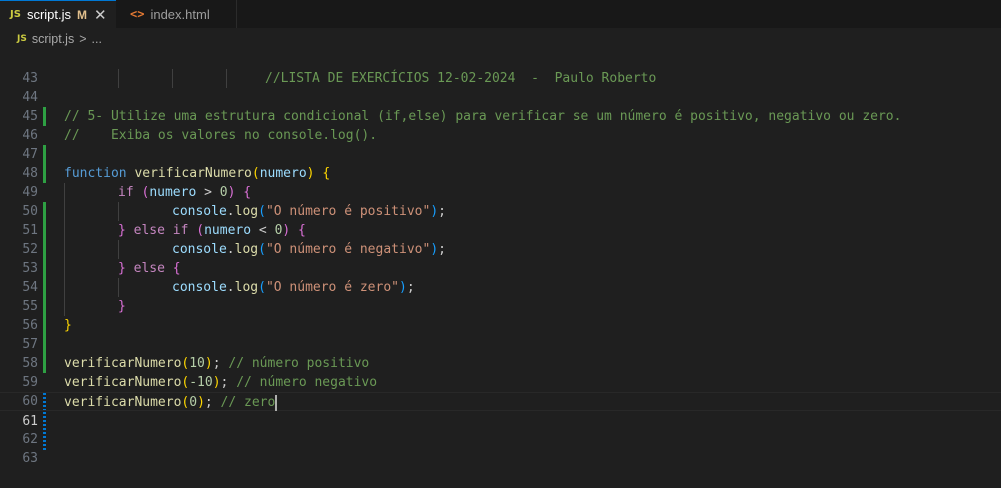 The height and width of the screenshot is (488, 1001). What do you see at coordinates (500, 353) in the screenshot?
I see `code-line: 58` at bounding box center [500, 353].